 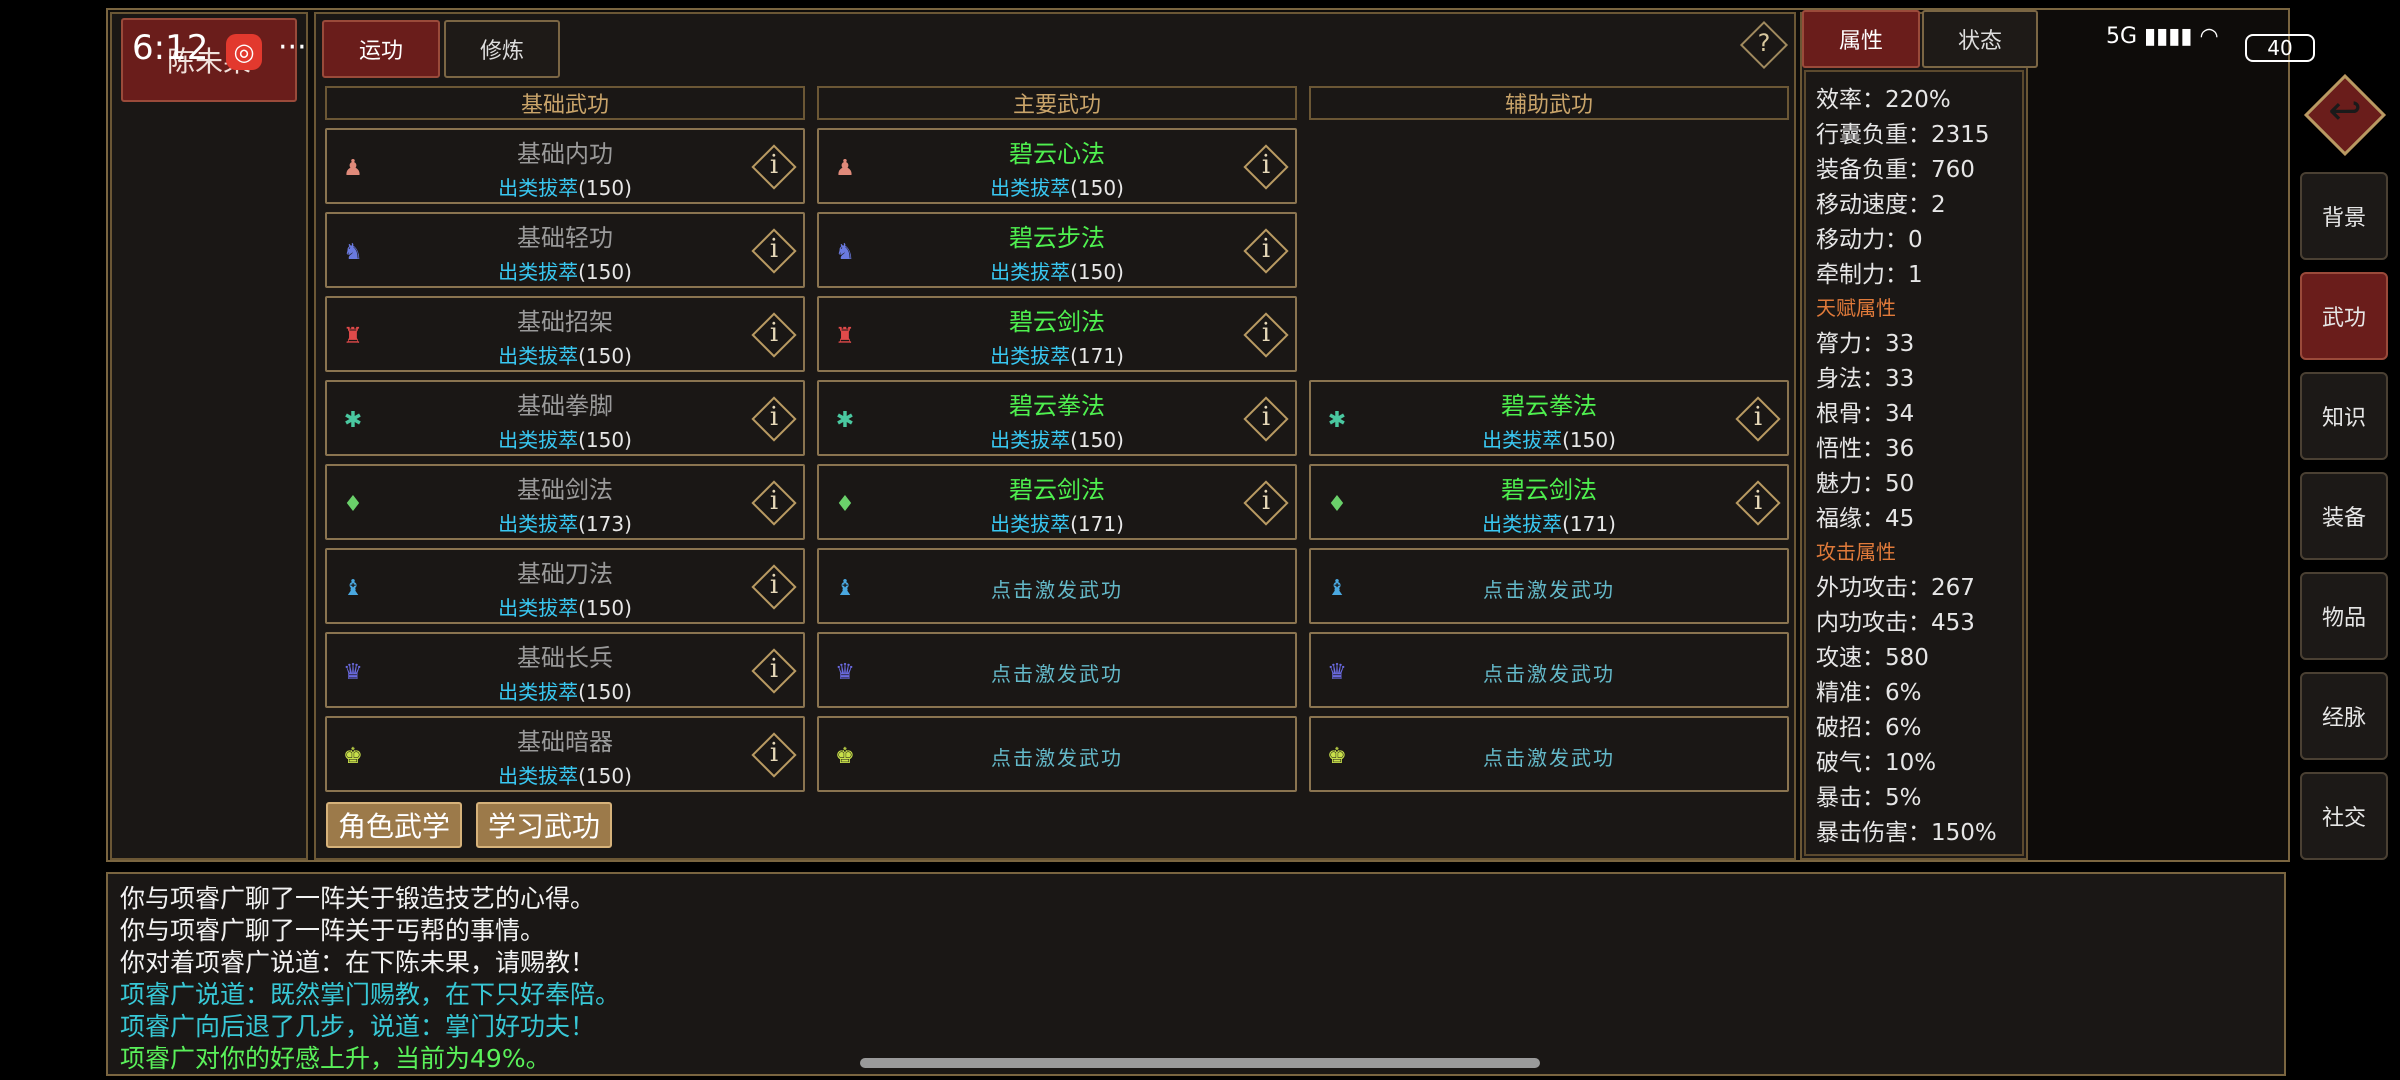 I want to click on attribute-row: 移动力：0, so click(x=1869, y=237).